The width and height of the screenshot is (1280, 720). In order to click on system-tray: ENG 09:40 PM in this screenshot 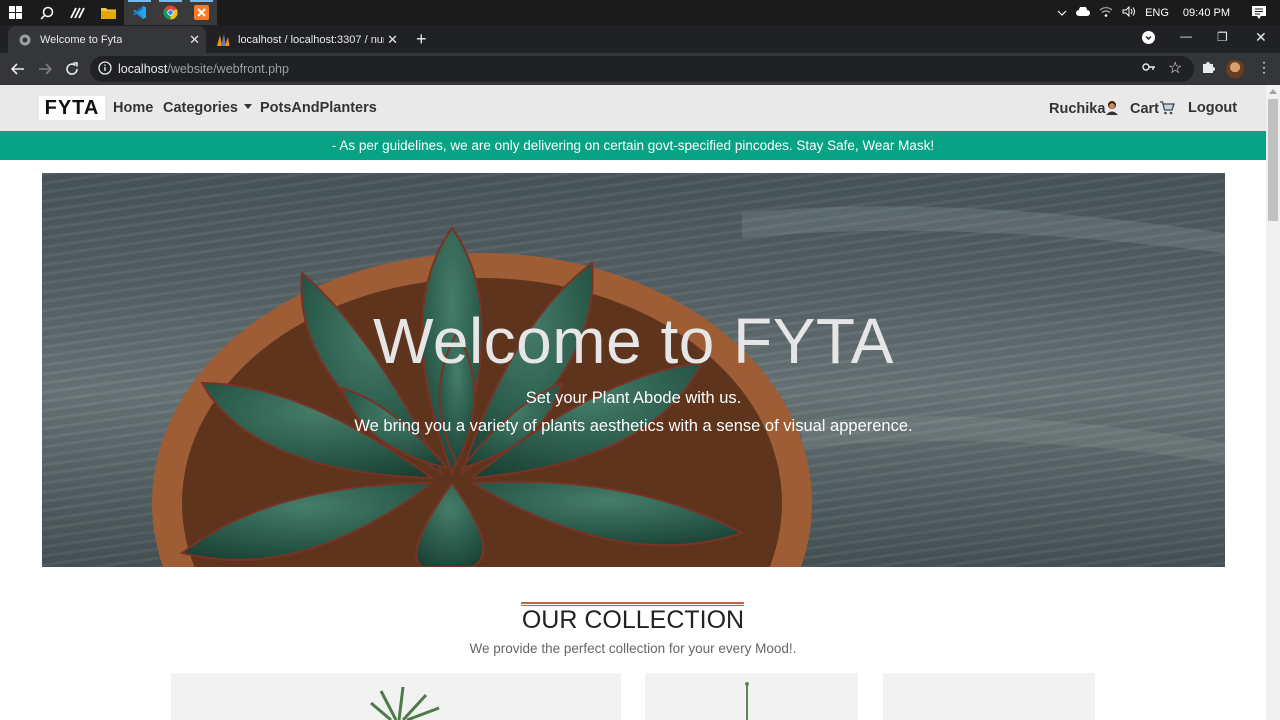, I will do `click(1164, 12)`.